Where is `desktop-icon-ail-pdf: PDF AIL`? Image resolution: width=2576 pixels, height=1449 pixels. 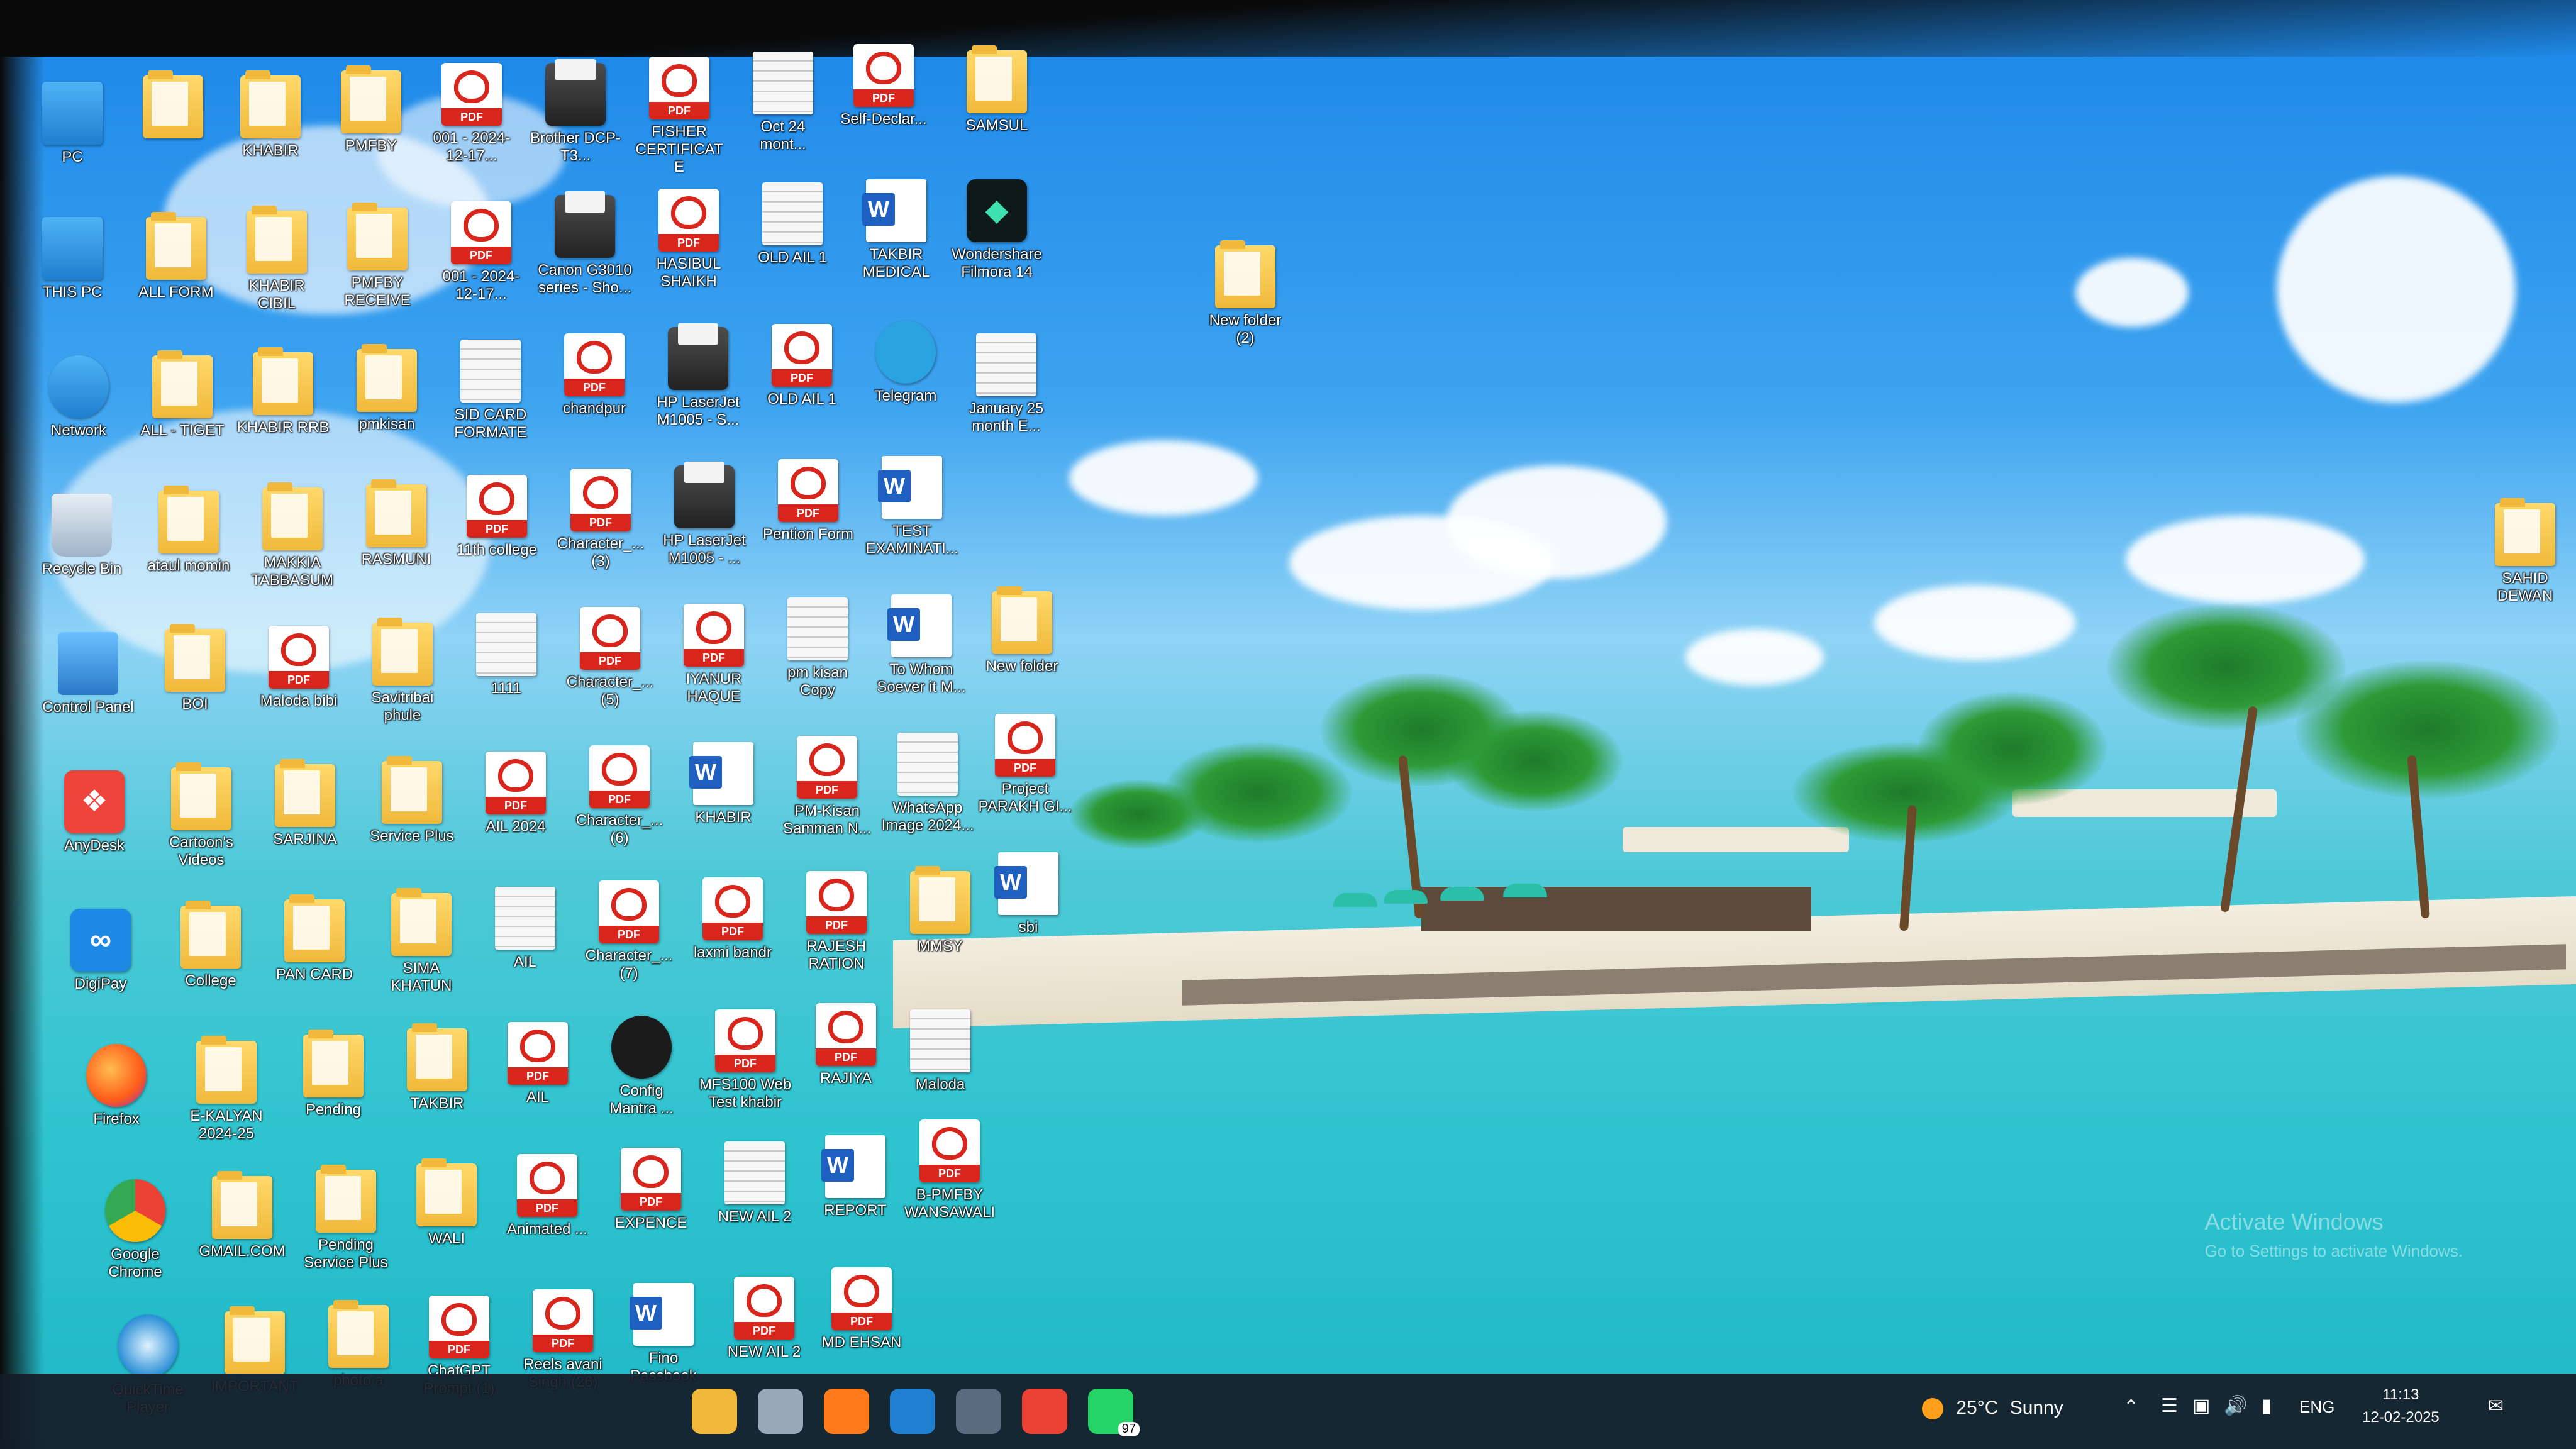 desktop-icon-ail-pdf: PDF AIL is located at coordinates (538, 1064).